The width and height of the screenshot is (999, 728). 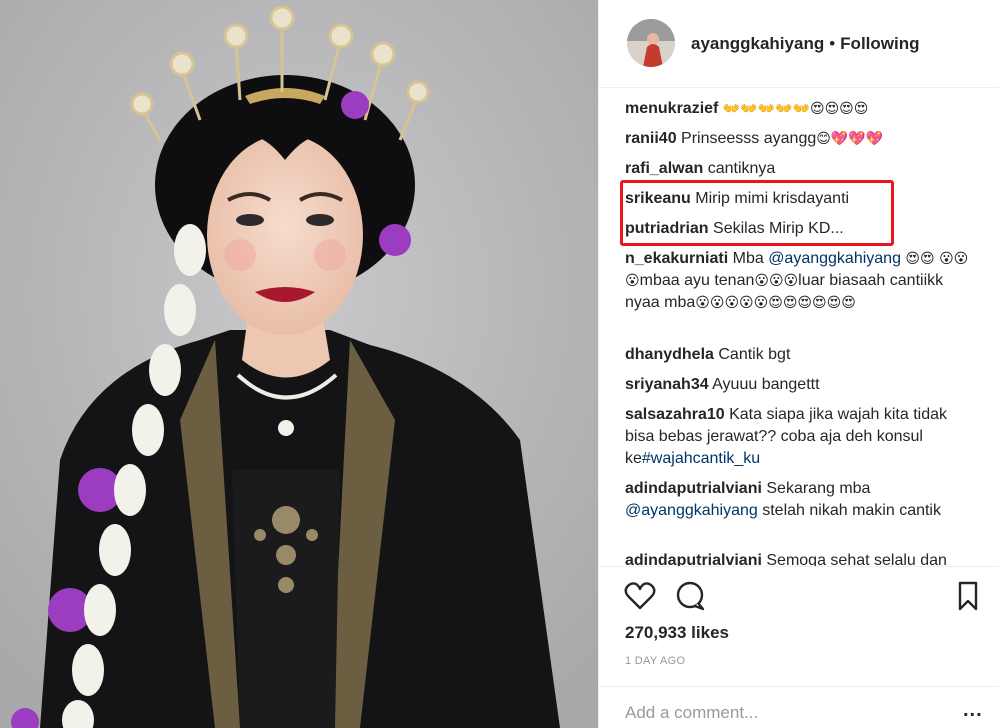 I want to click on comment-text: Prinseesss ayangg, so click(x=749, y=138).